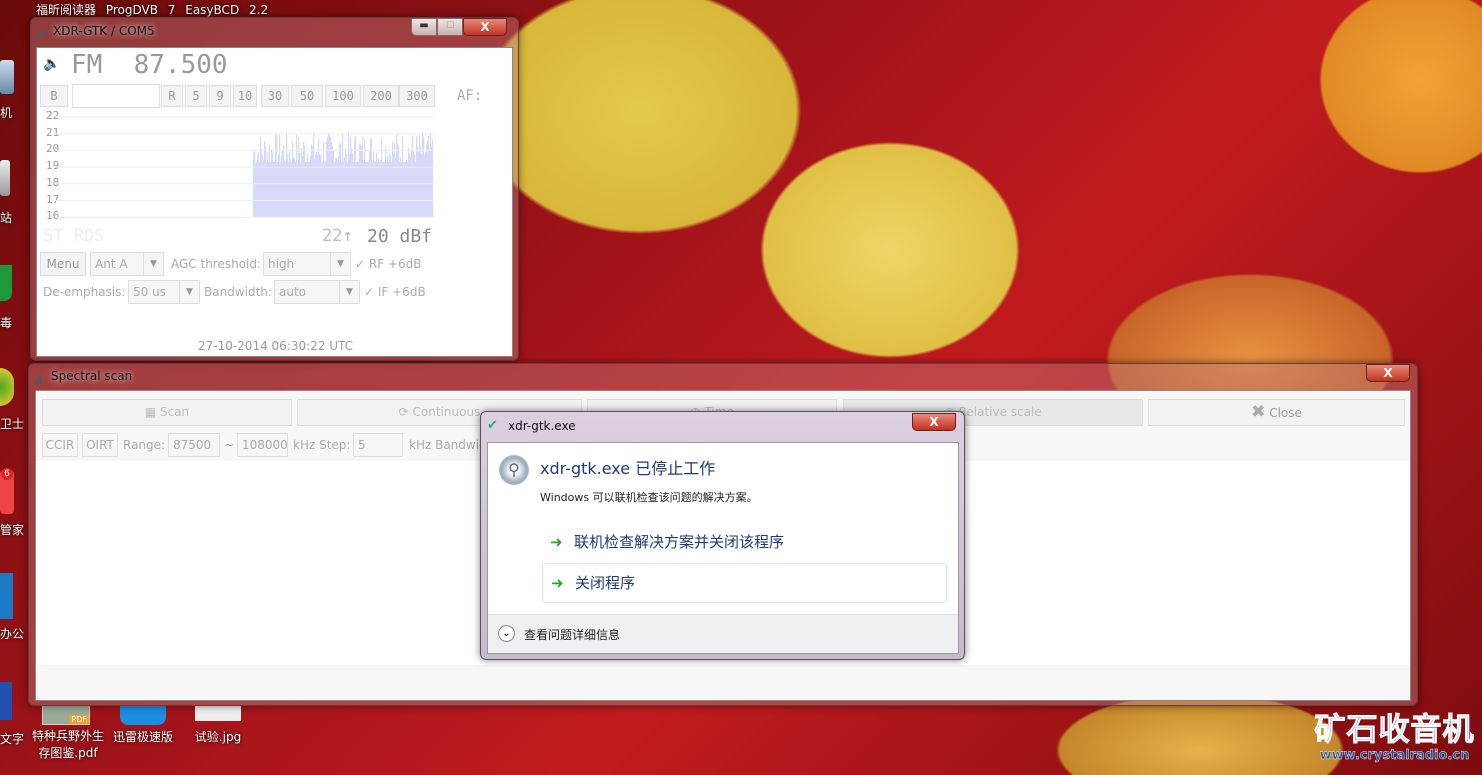  I want to click on office-icon, so click(6, 596).